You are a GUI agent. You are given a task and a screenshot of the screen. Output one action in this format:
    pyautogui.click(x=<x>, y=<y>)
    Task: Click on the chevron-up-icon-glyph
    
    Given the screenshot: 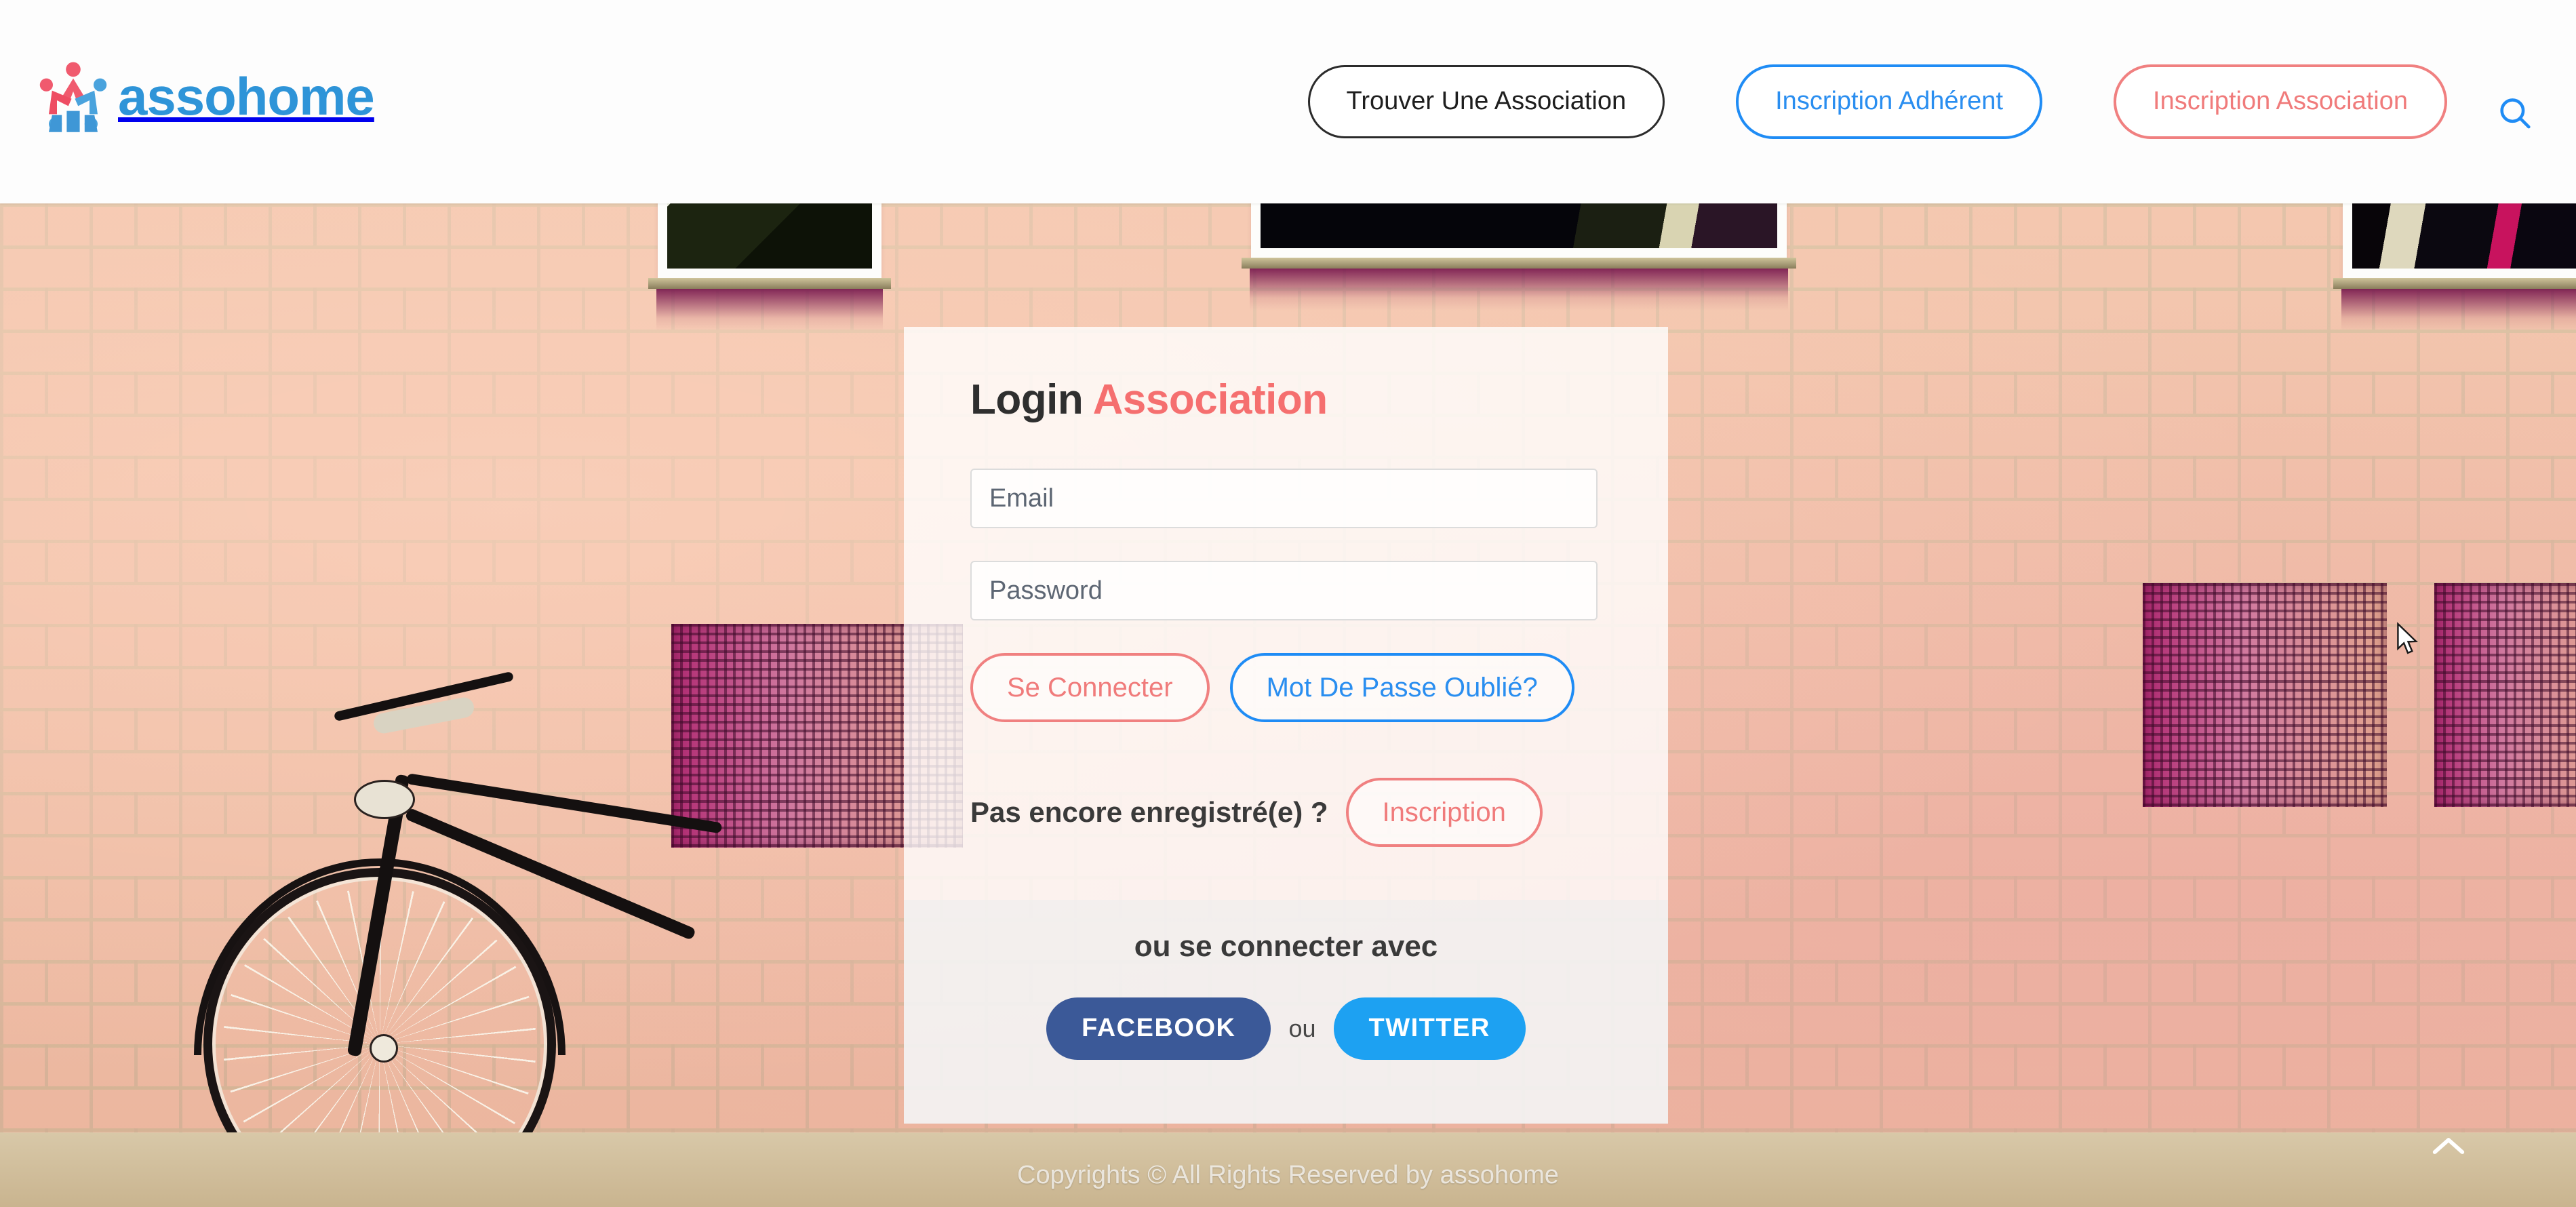 What is the action you would take?
    pyautogui.click(x=2448, y=1146)
    